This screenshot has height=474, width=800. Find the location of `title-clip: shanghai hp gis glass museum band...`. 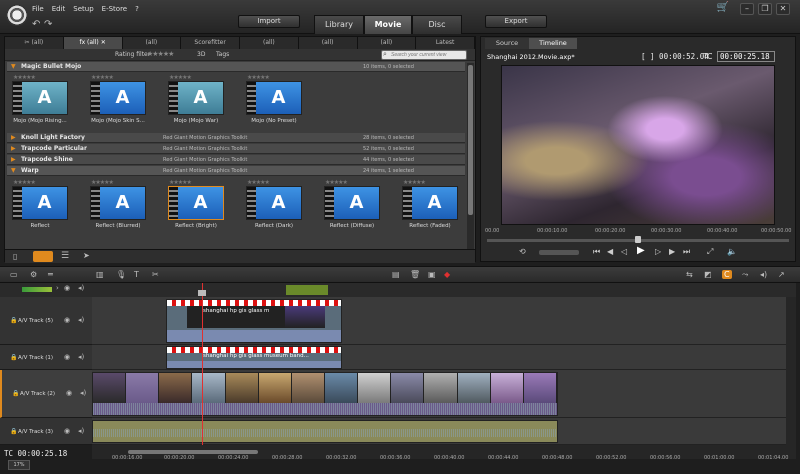

title-clip: shanghai hp gis glass museum band... is located at coordinates (254, 357).